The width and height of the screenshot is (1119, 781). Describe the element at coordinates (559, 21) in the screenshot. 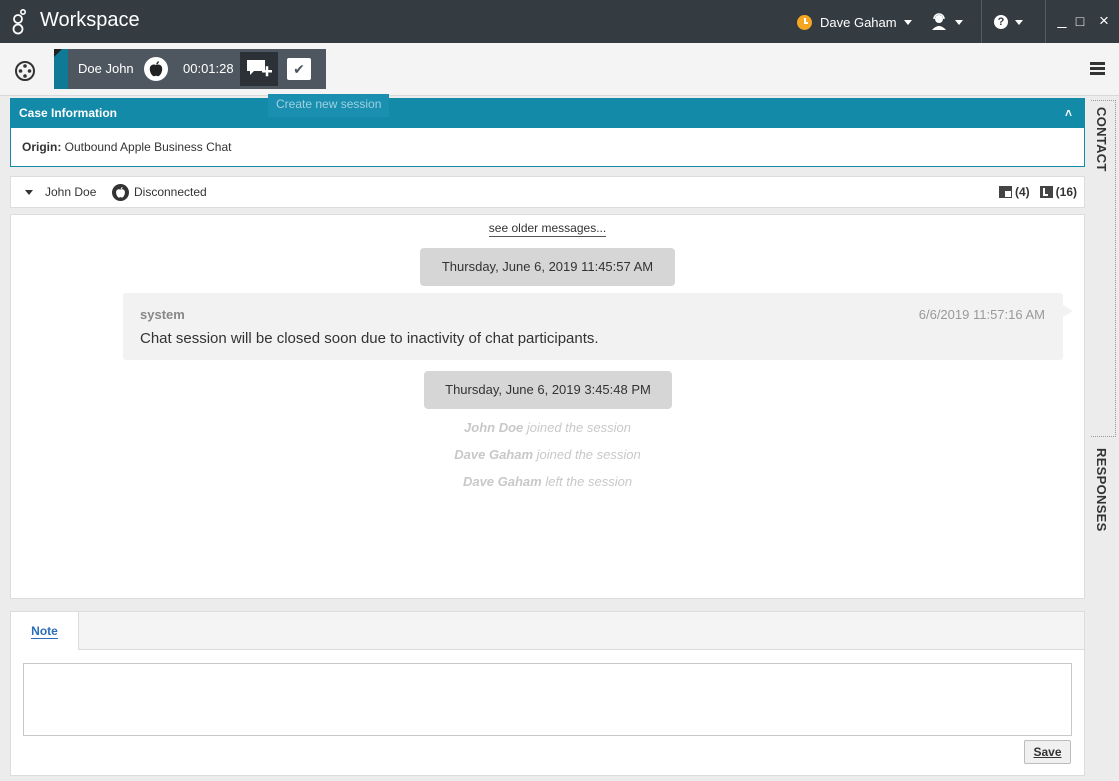

I see `title-bar: Workspace Dave Gaham ? _ □ ×` at that location.